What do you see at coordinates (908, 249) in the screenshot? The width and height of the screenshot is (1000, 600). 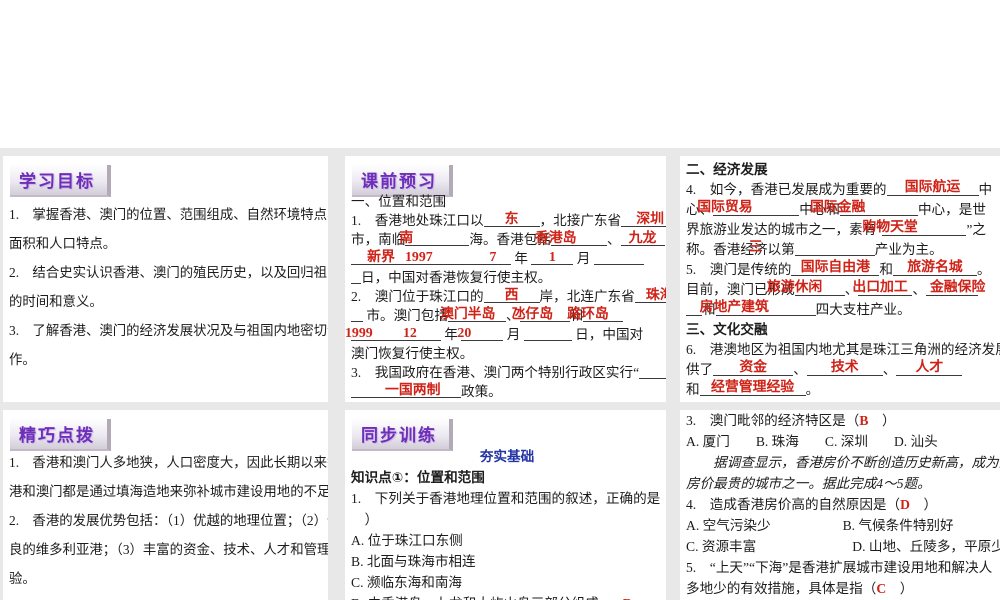 I see `text-span: 产业为主。` at bounding box center [908, 249].